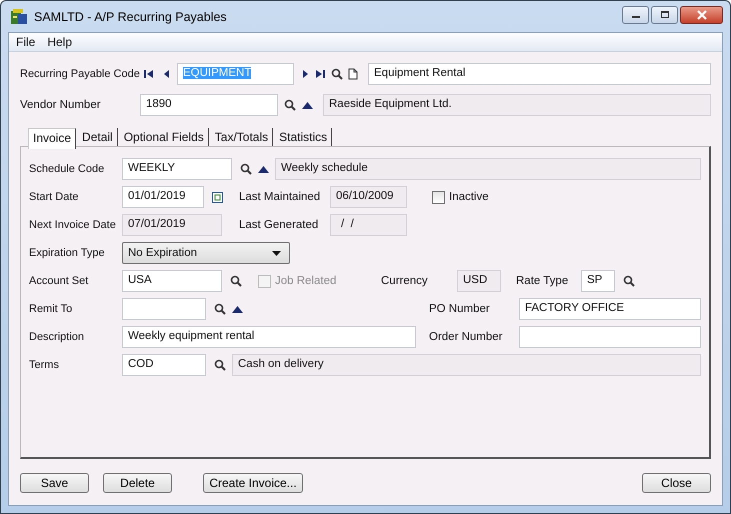  I want to click on field-label: Start Date, so click(54, 197).